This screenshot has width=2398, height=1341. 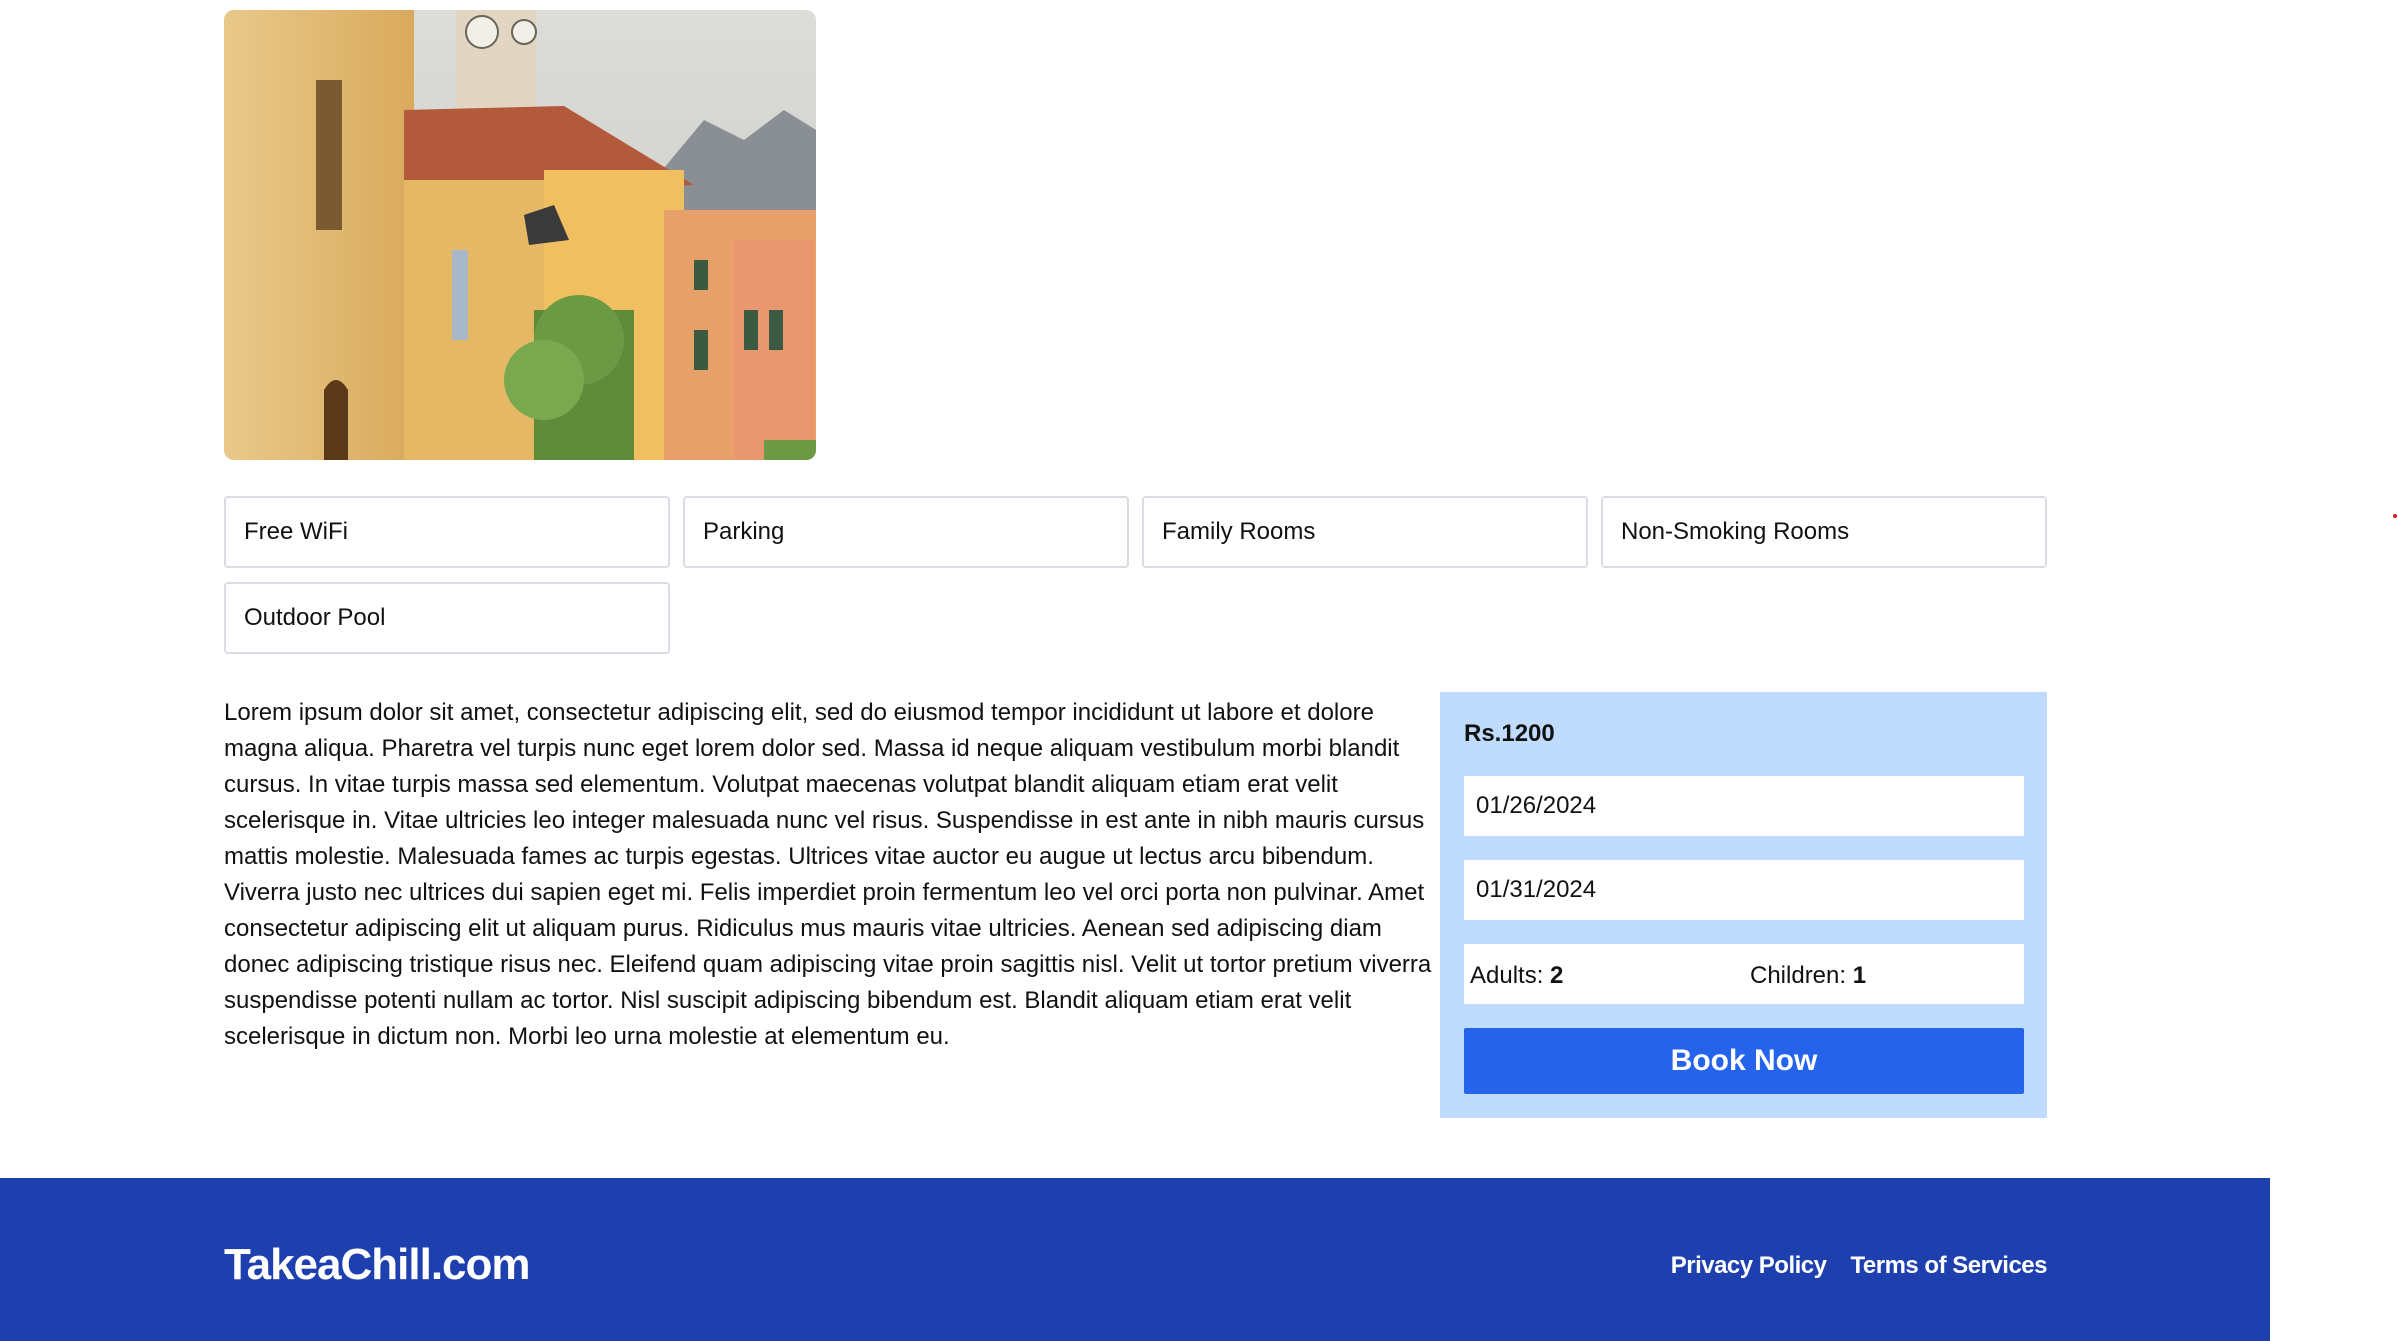 What do you see at coordinates (1749, 1266) in the screenshot?
I see `privacy-policy-link: Privacy Policy` at bounding box center [1749, 1266].